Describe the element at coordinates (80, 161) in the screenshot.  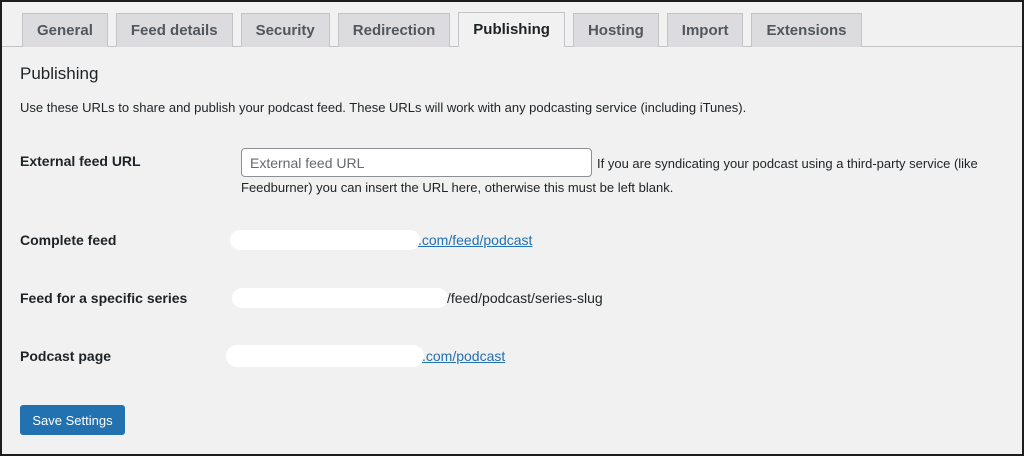
I see `external-feed-label: External feed URL` at that location.